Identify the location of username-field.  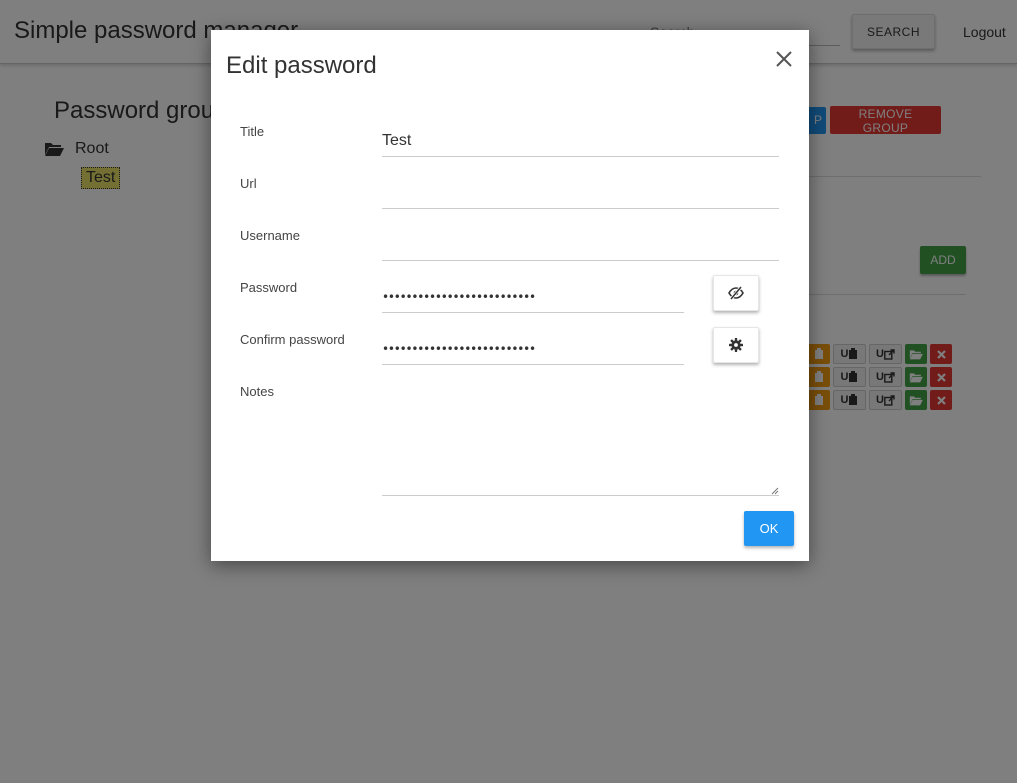
(580, 243).